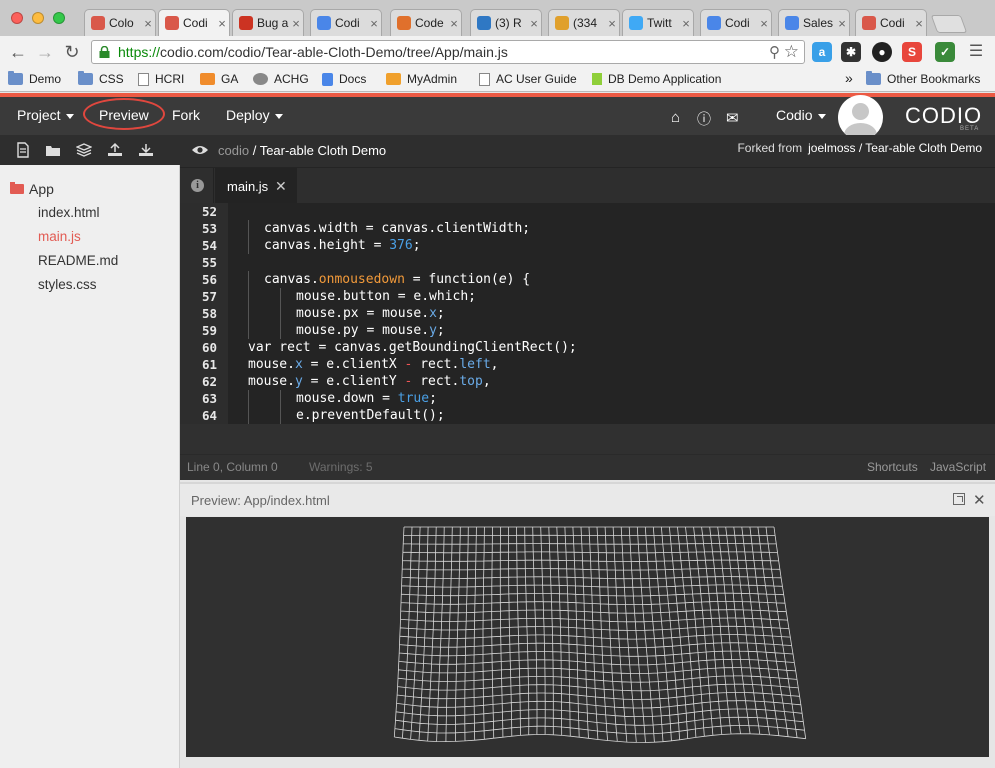 This screenshot has height=768, width=995. What do you see at coordinates (341, 467) in the screenshot?
I see `warnings-count: Warnings: 5` at bounding box center [341, 467].